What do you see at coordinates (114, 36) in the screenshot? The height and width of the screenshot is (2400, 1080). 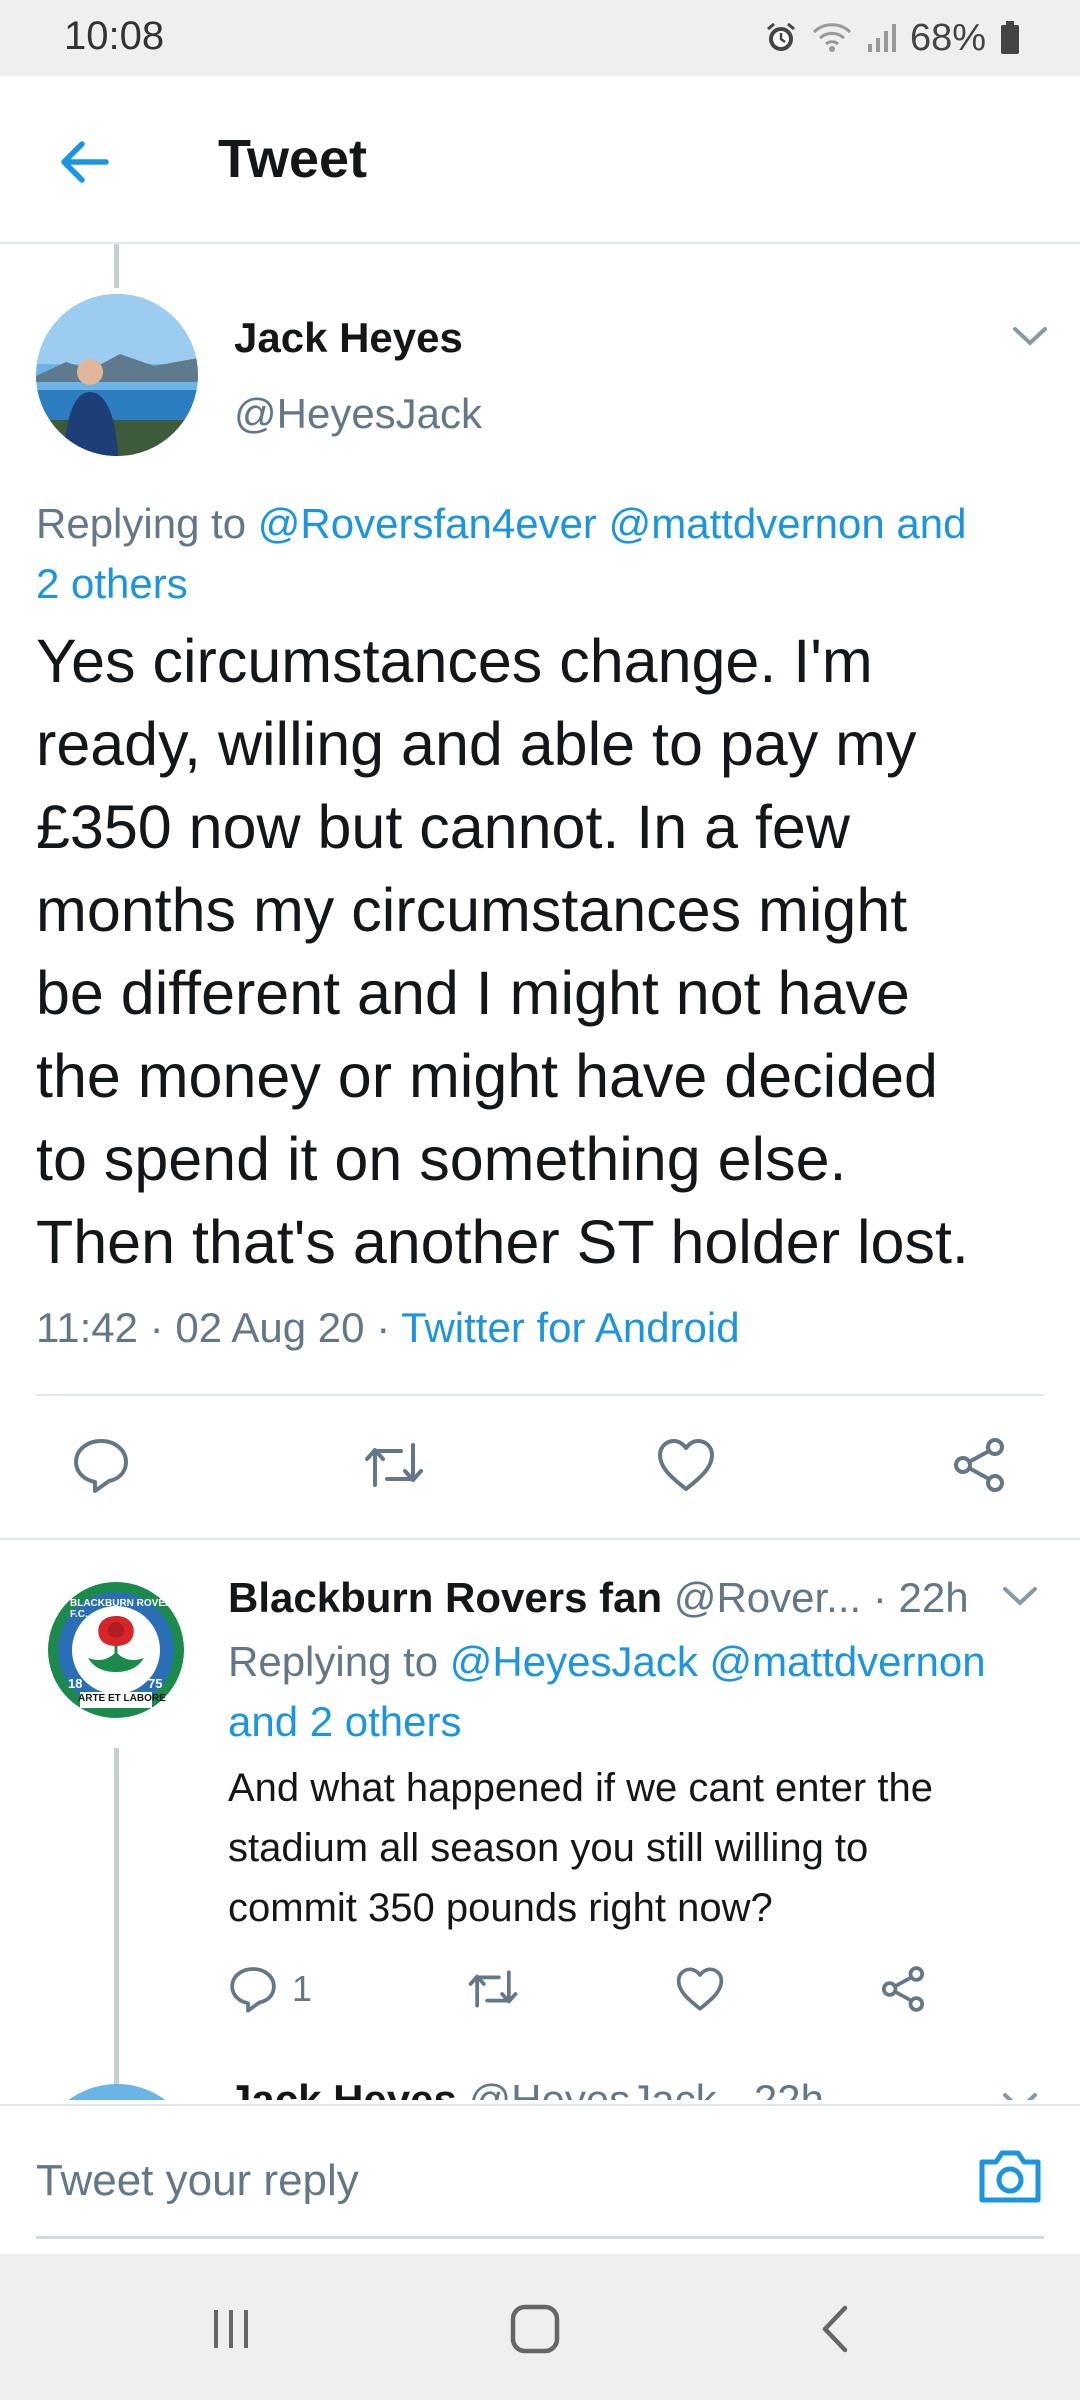 I see `status-time: 10:08` at bounding box center [114, 36].